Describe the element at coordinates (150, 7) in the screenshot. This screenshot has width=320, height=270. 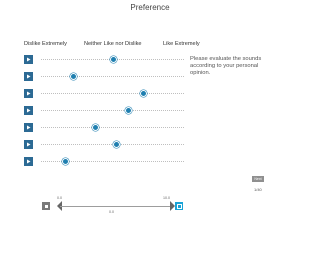
I see `page-title: Preference` at that location.